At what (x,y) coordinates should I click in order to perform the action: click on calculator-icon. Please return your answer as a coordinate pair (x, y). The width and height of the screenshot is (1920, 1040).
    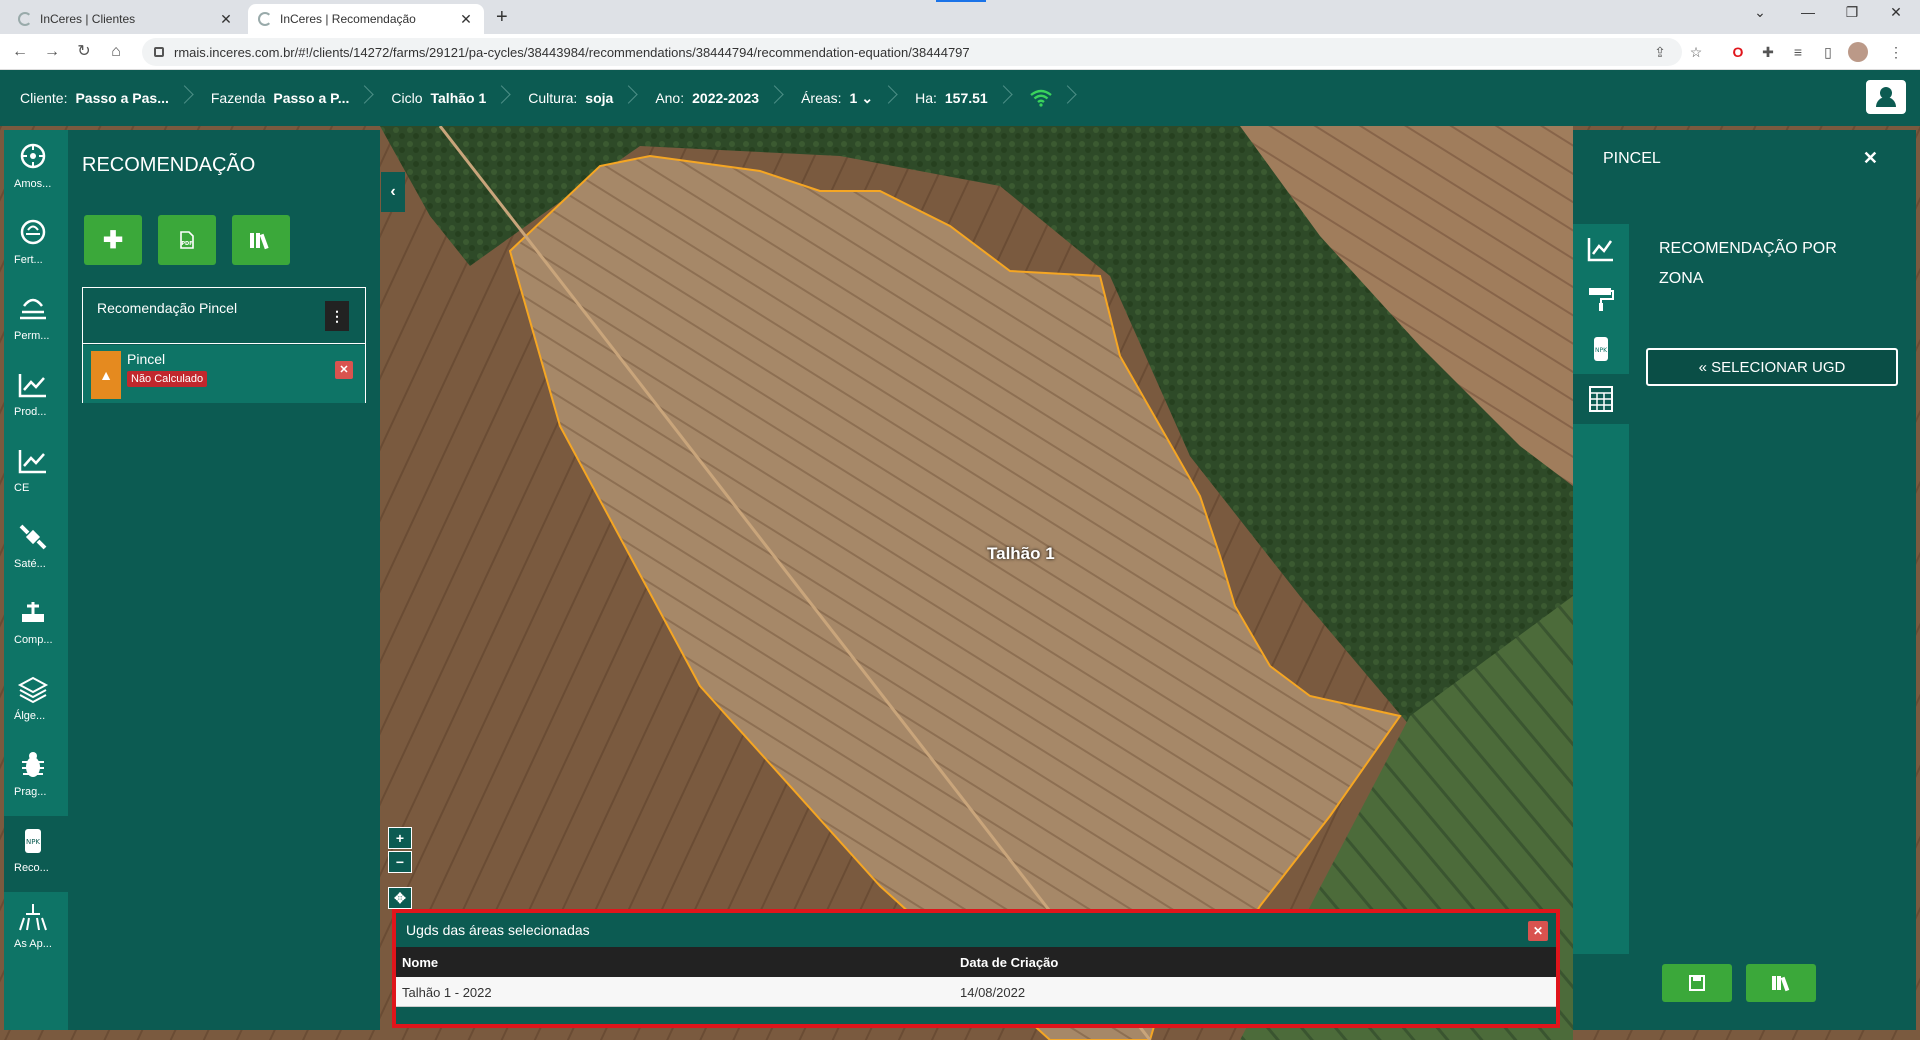
    Looking at the image, I should click on (1601, 399).